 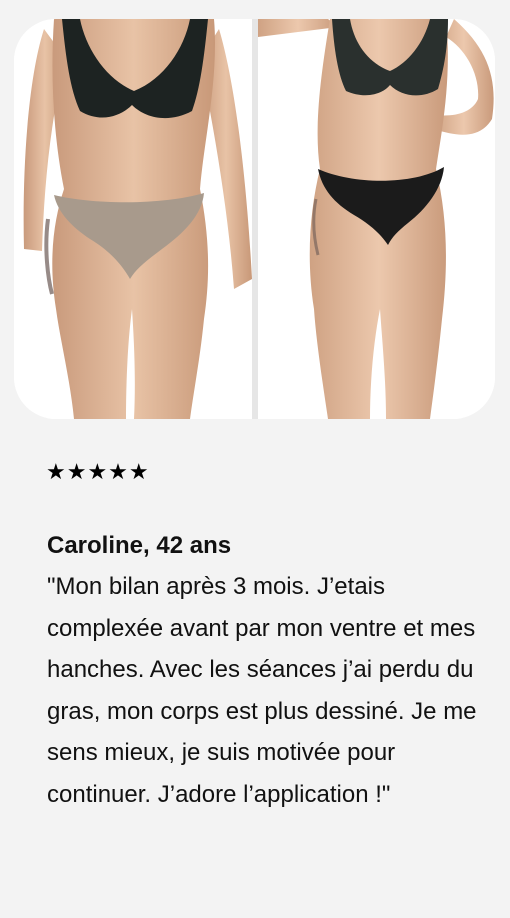 What do you see at coordinates (98, 472) in the screenshot?
I see `star-rating: ★★★★★` at bounding box center [98, 472].